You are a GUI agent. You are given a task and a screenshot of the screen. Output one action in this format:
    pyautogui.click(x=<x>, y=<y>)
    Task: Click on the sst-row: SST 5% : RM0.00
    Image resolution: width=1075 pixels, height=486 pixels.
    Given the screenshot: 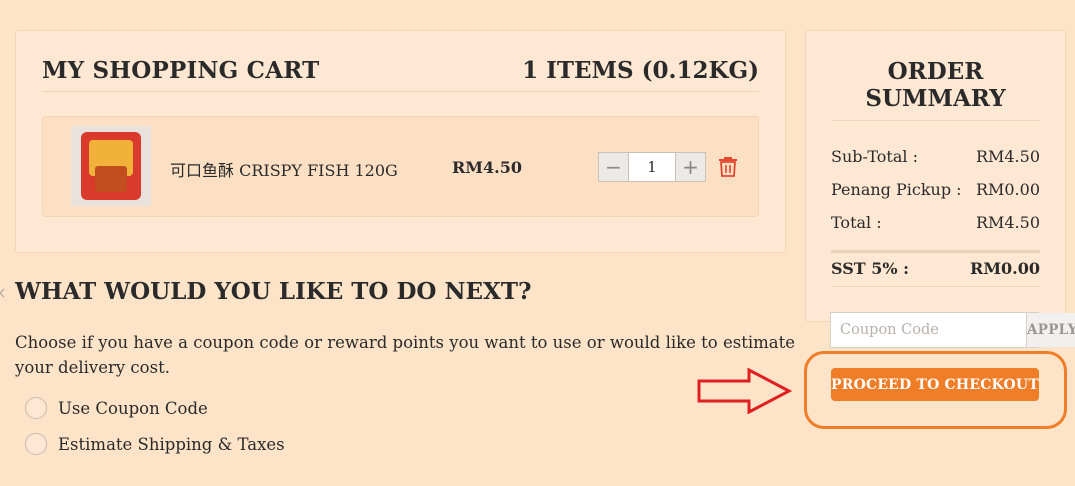 What is the action you would take?
    pyautogui.click(x=935, y=268)
    